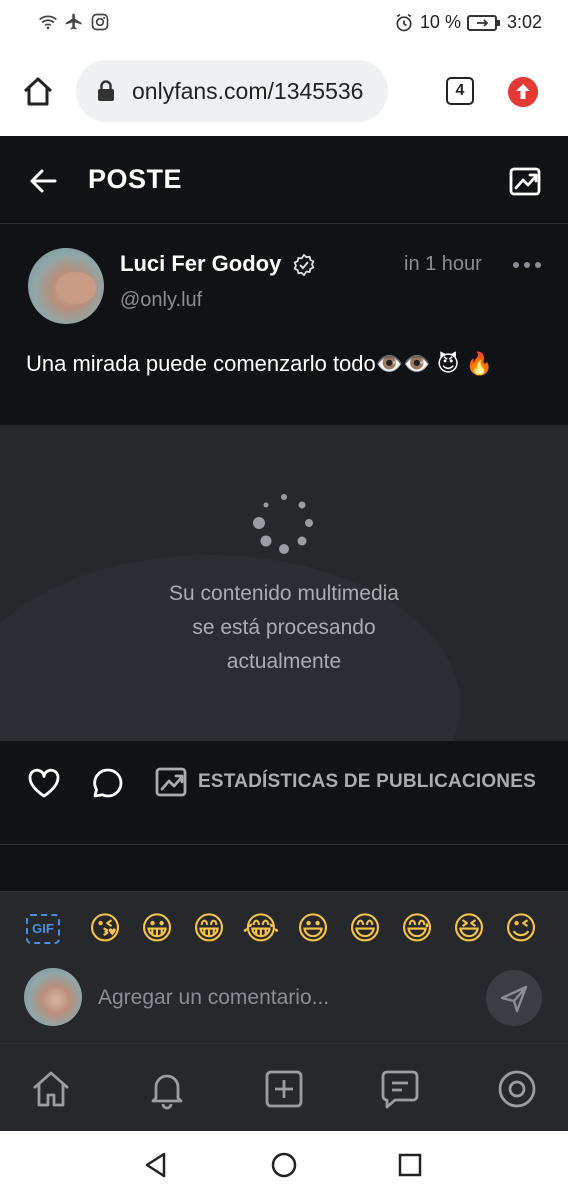 The image size is (568, 1200). Describe the element at coordinates (161, 300) in the screenshot. I see `username: @only.luf` at that location.